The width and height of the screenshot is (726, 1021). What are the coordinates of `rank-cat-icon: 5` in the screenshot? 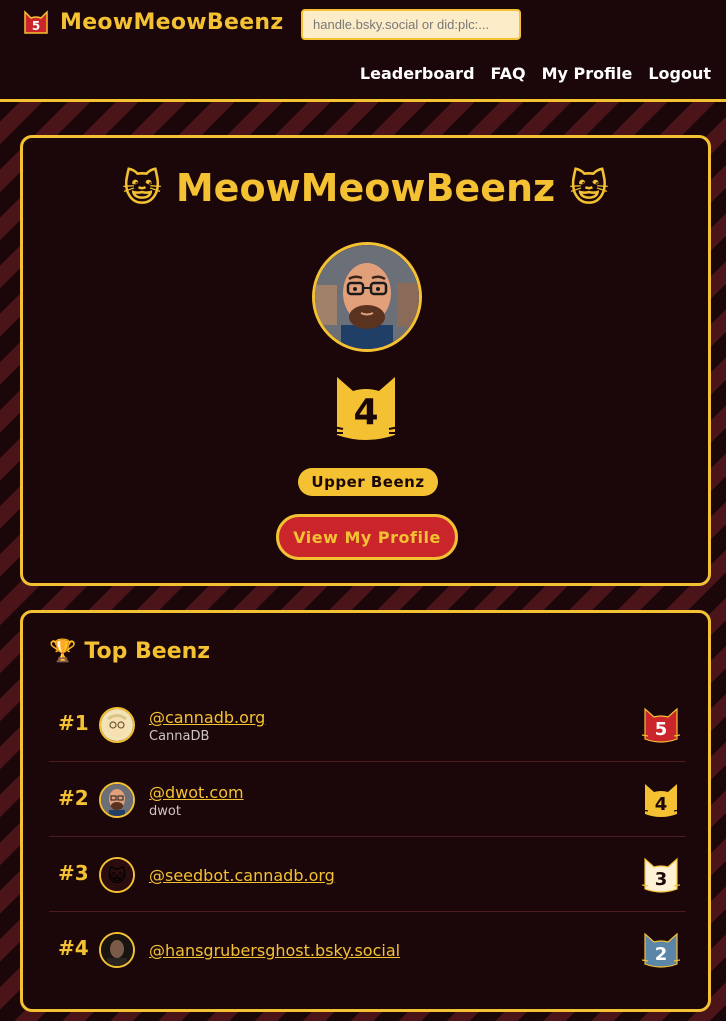 It's located at (661, 727).